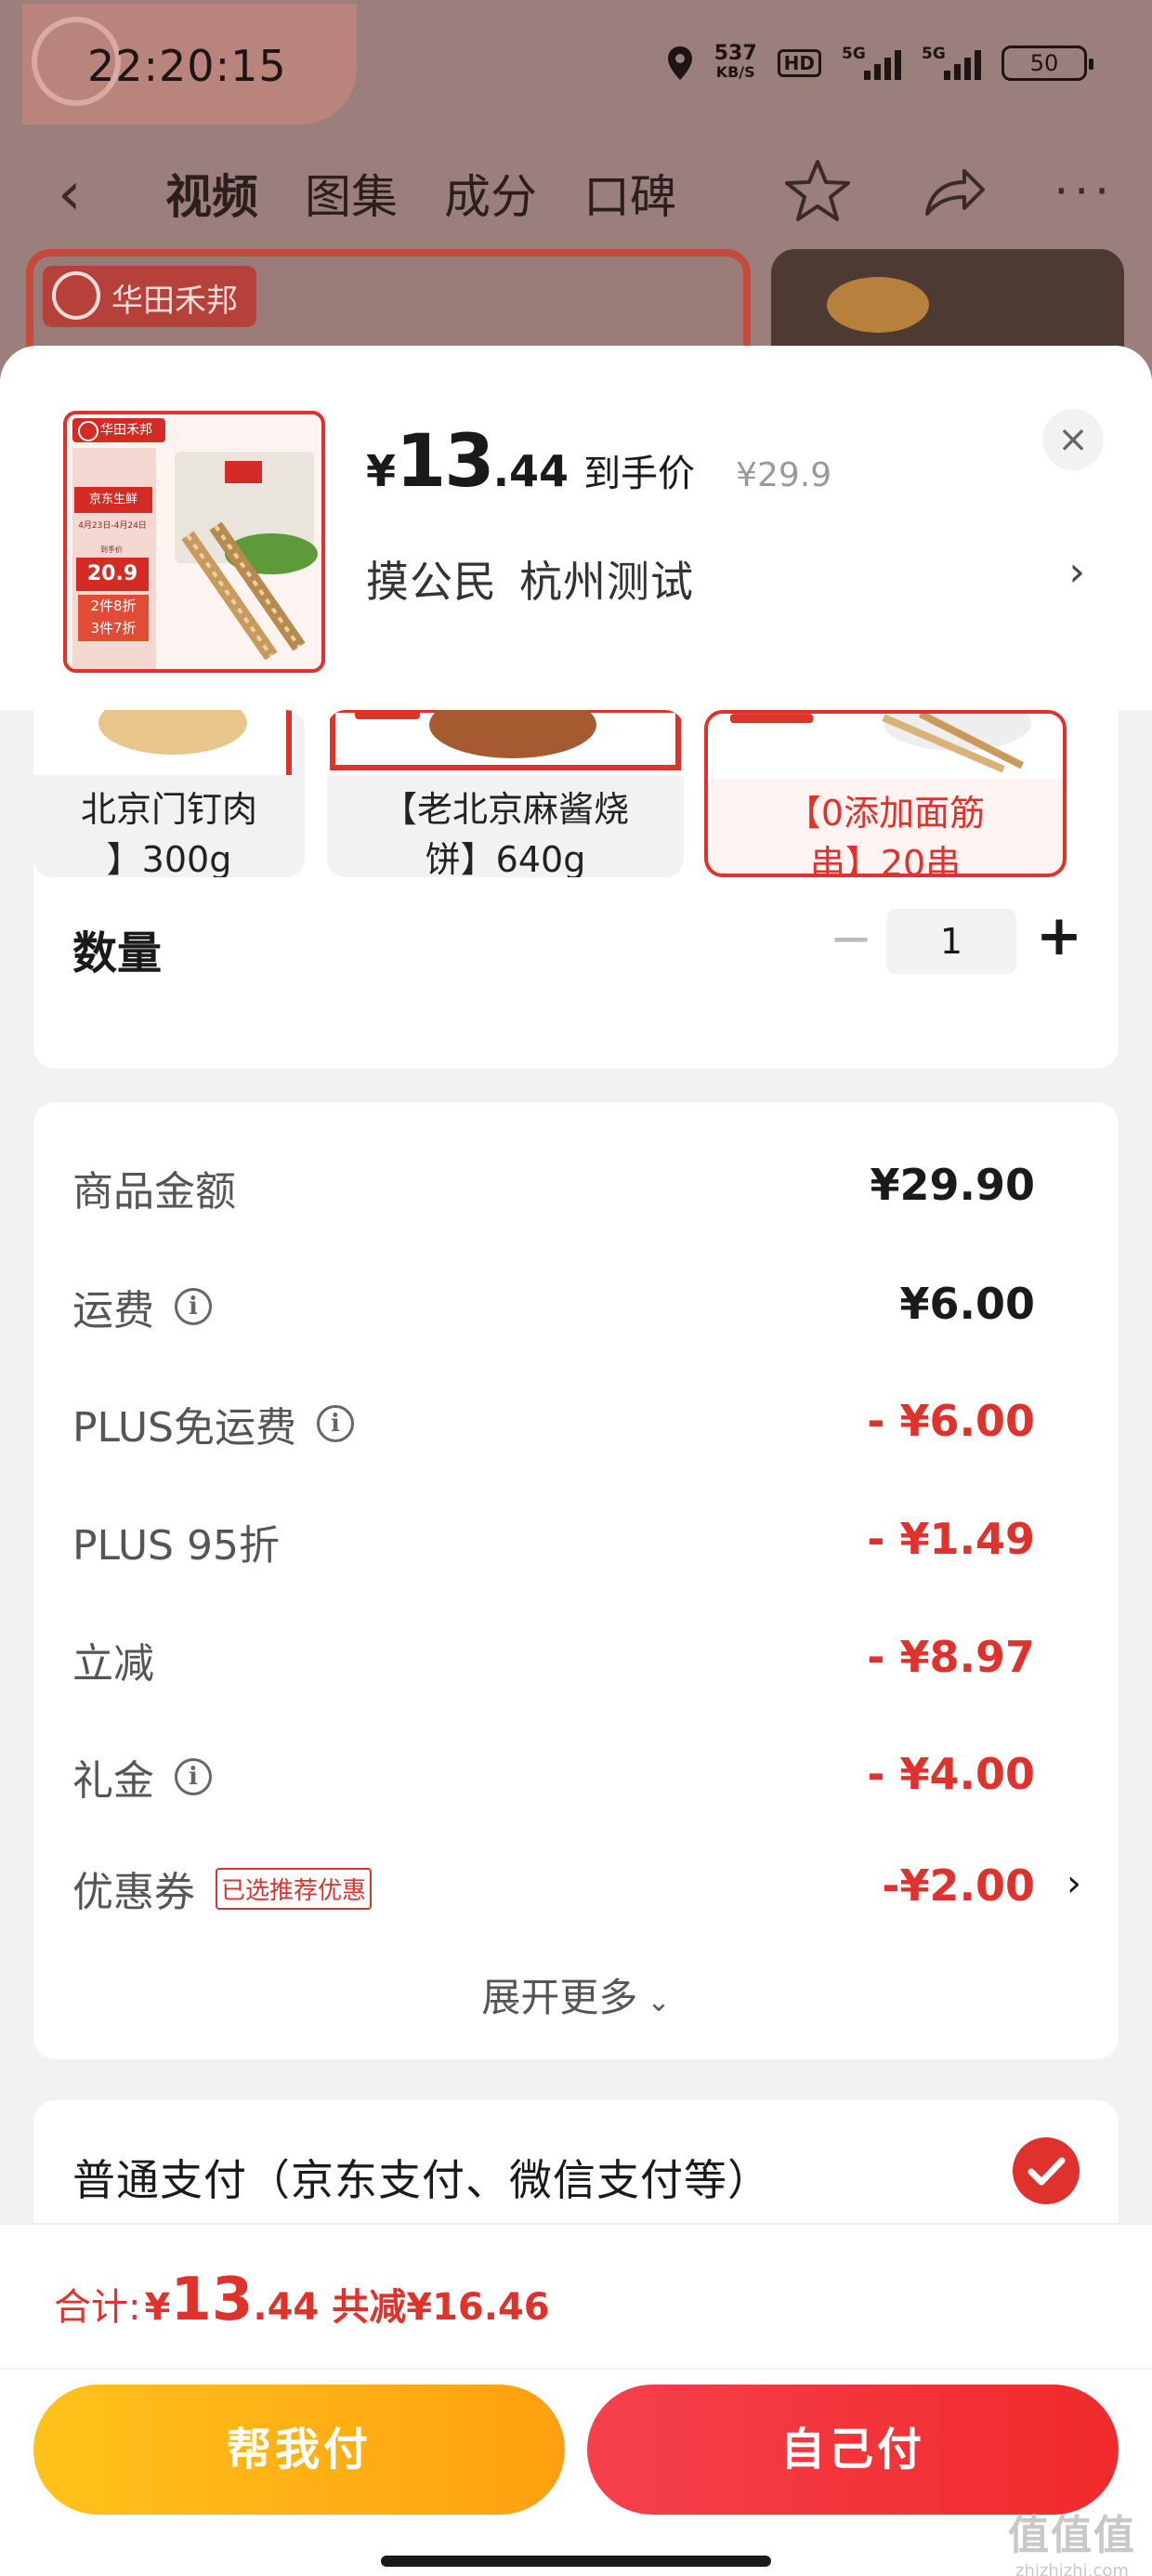 The width and height of the screenshot is (1152, 2576). What do you see at coordinates (112, 526) in the screenshot?
I see `thumbnail-date: 4月23日-4月24日` at bounding box center [112, 526].